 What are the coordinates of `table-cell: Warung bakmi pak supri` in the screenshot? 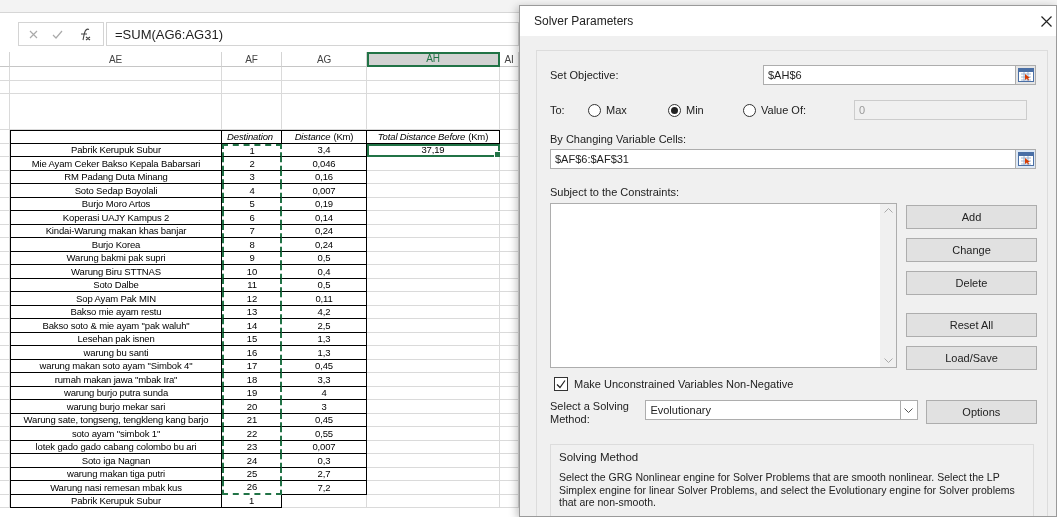 It's located at (116, 258).